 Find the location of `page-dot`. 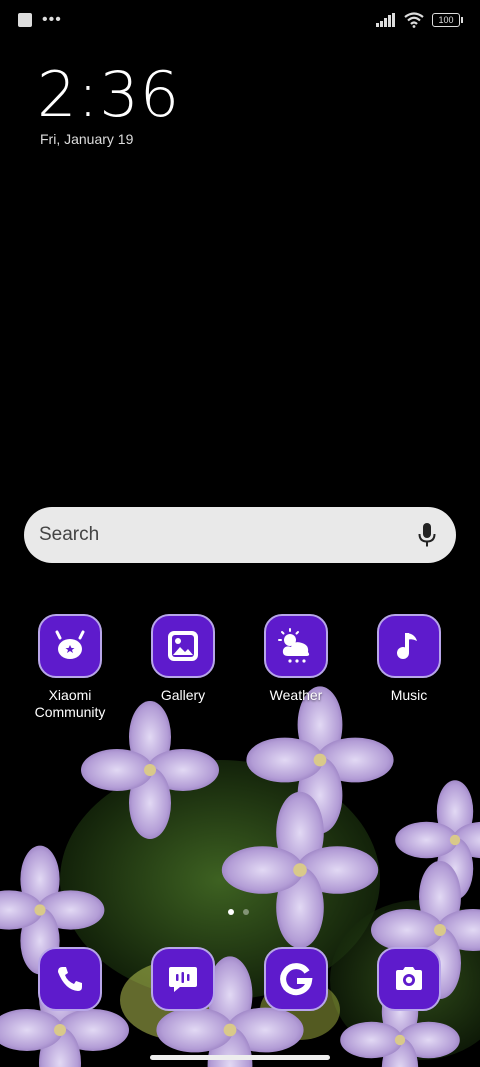

page-dot is located at coordinates (246, 912).